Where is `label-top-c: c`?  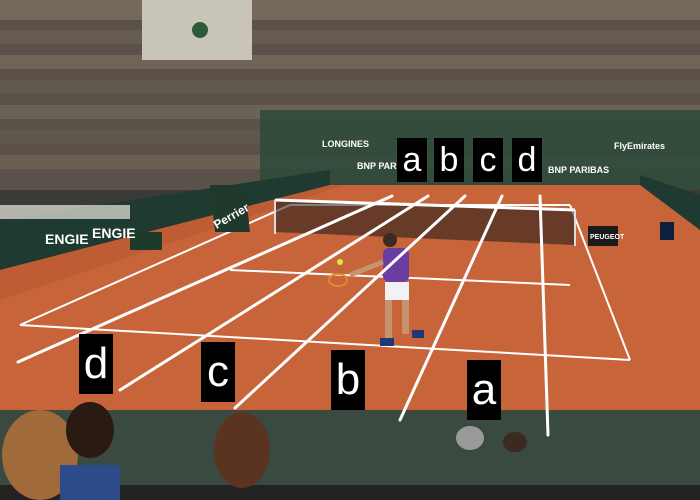 label-top-c: c is located at coordinates (488, 160).